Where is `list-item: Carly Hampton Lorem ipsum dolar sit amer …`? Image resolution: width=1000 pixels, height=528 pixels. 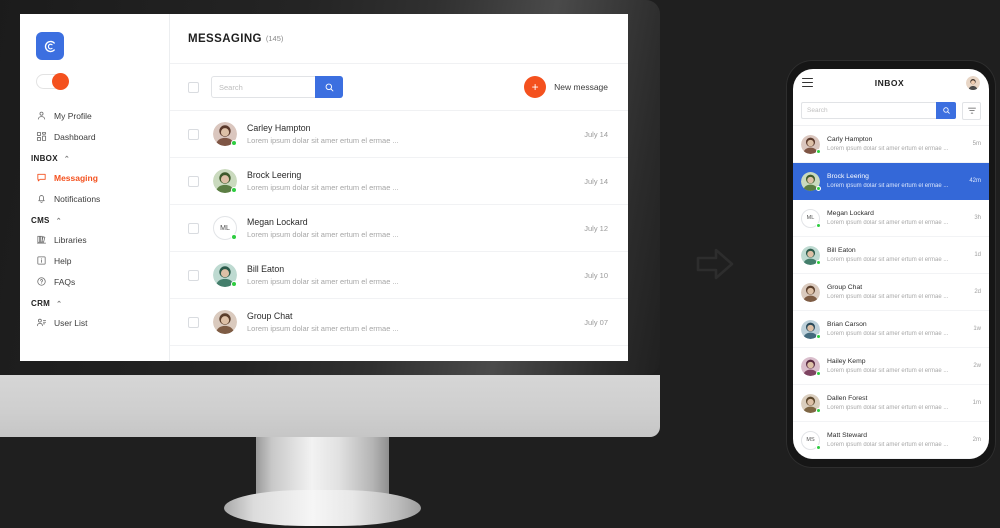 list-item: Carly Hampton Lorem ipsum dolar sit amer … is located at coordinates (891, 144).